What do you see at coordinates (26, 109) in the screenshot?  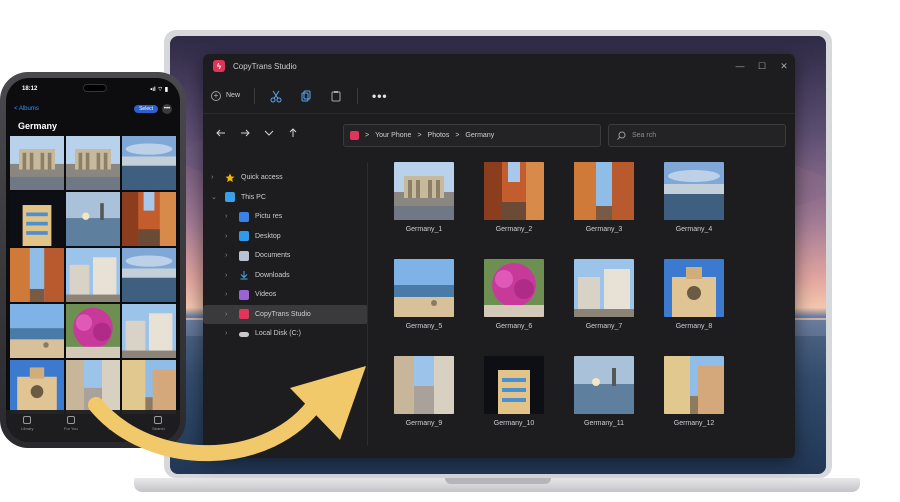 I see `albums-back-link: < Albums` at bounding box center [26, 109].